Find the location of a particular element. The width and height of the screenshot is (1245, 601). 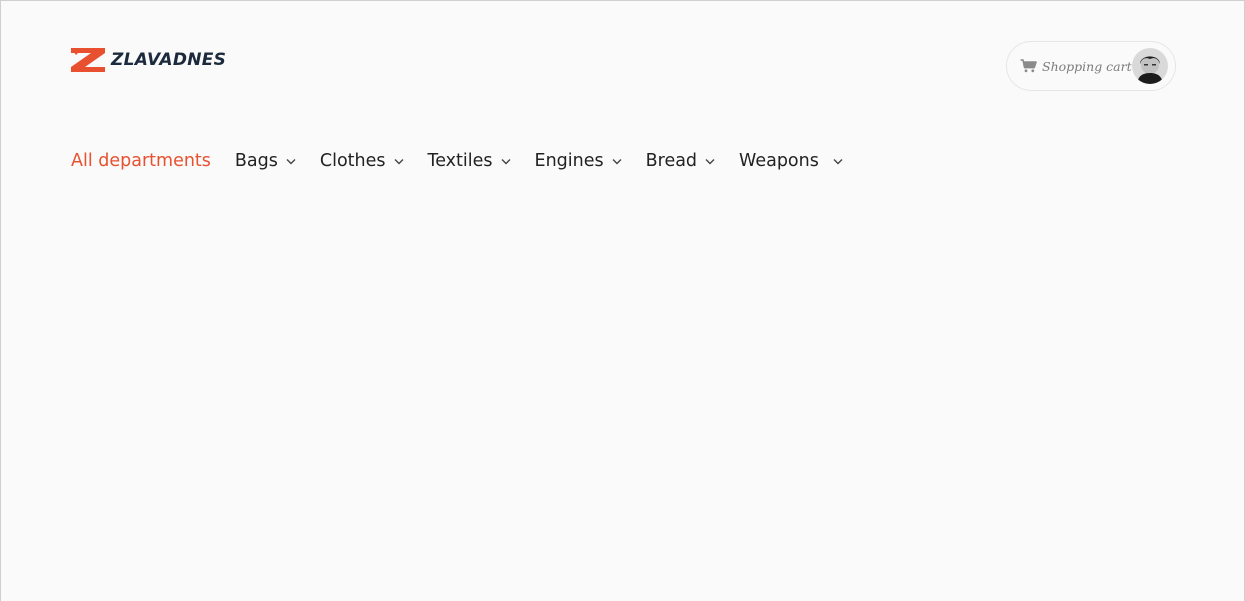

brand-logo: ZLAVADNES is located at coordinates (148, 60).